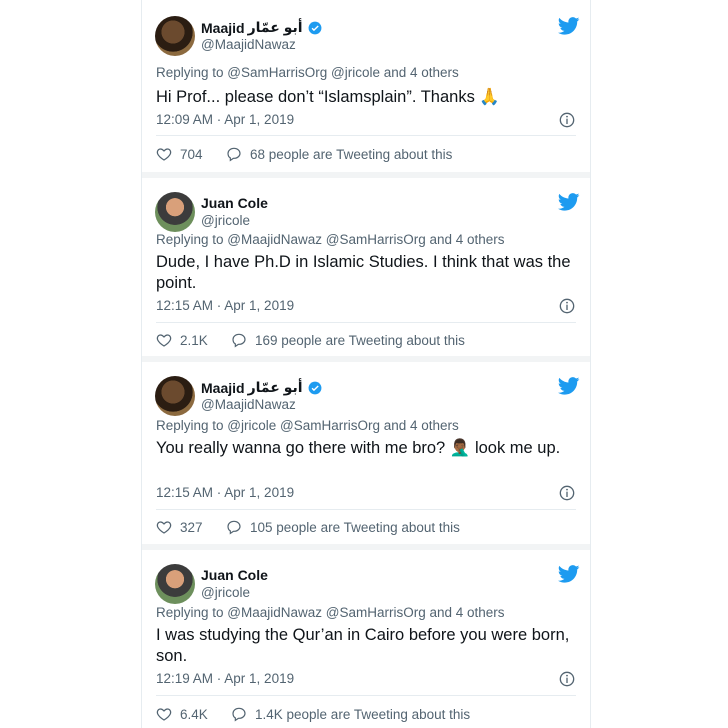  I want to click on like-count-value: 704, so click(191, 154).